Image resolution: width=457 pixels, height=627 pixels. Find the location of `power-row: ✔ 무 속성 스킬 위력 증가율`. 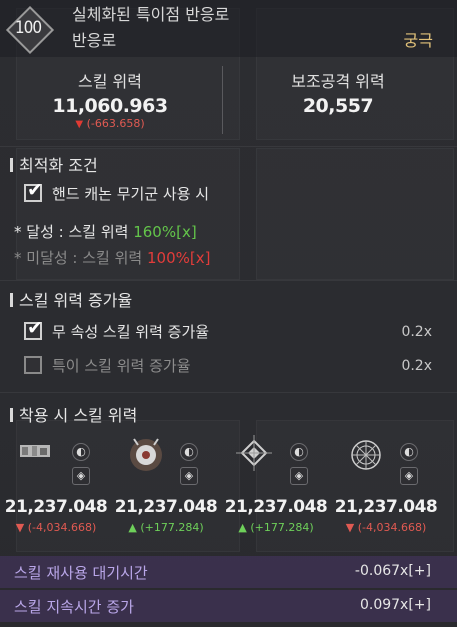

power-row: ✔ 무 속성 스킬 위력 증가율 is located at coordinates (117, 330).